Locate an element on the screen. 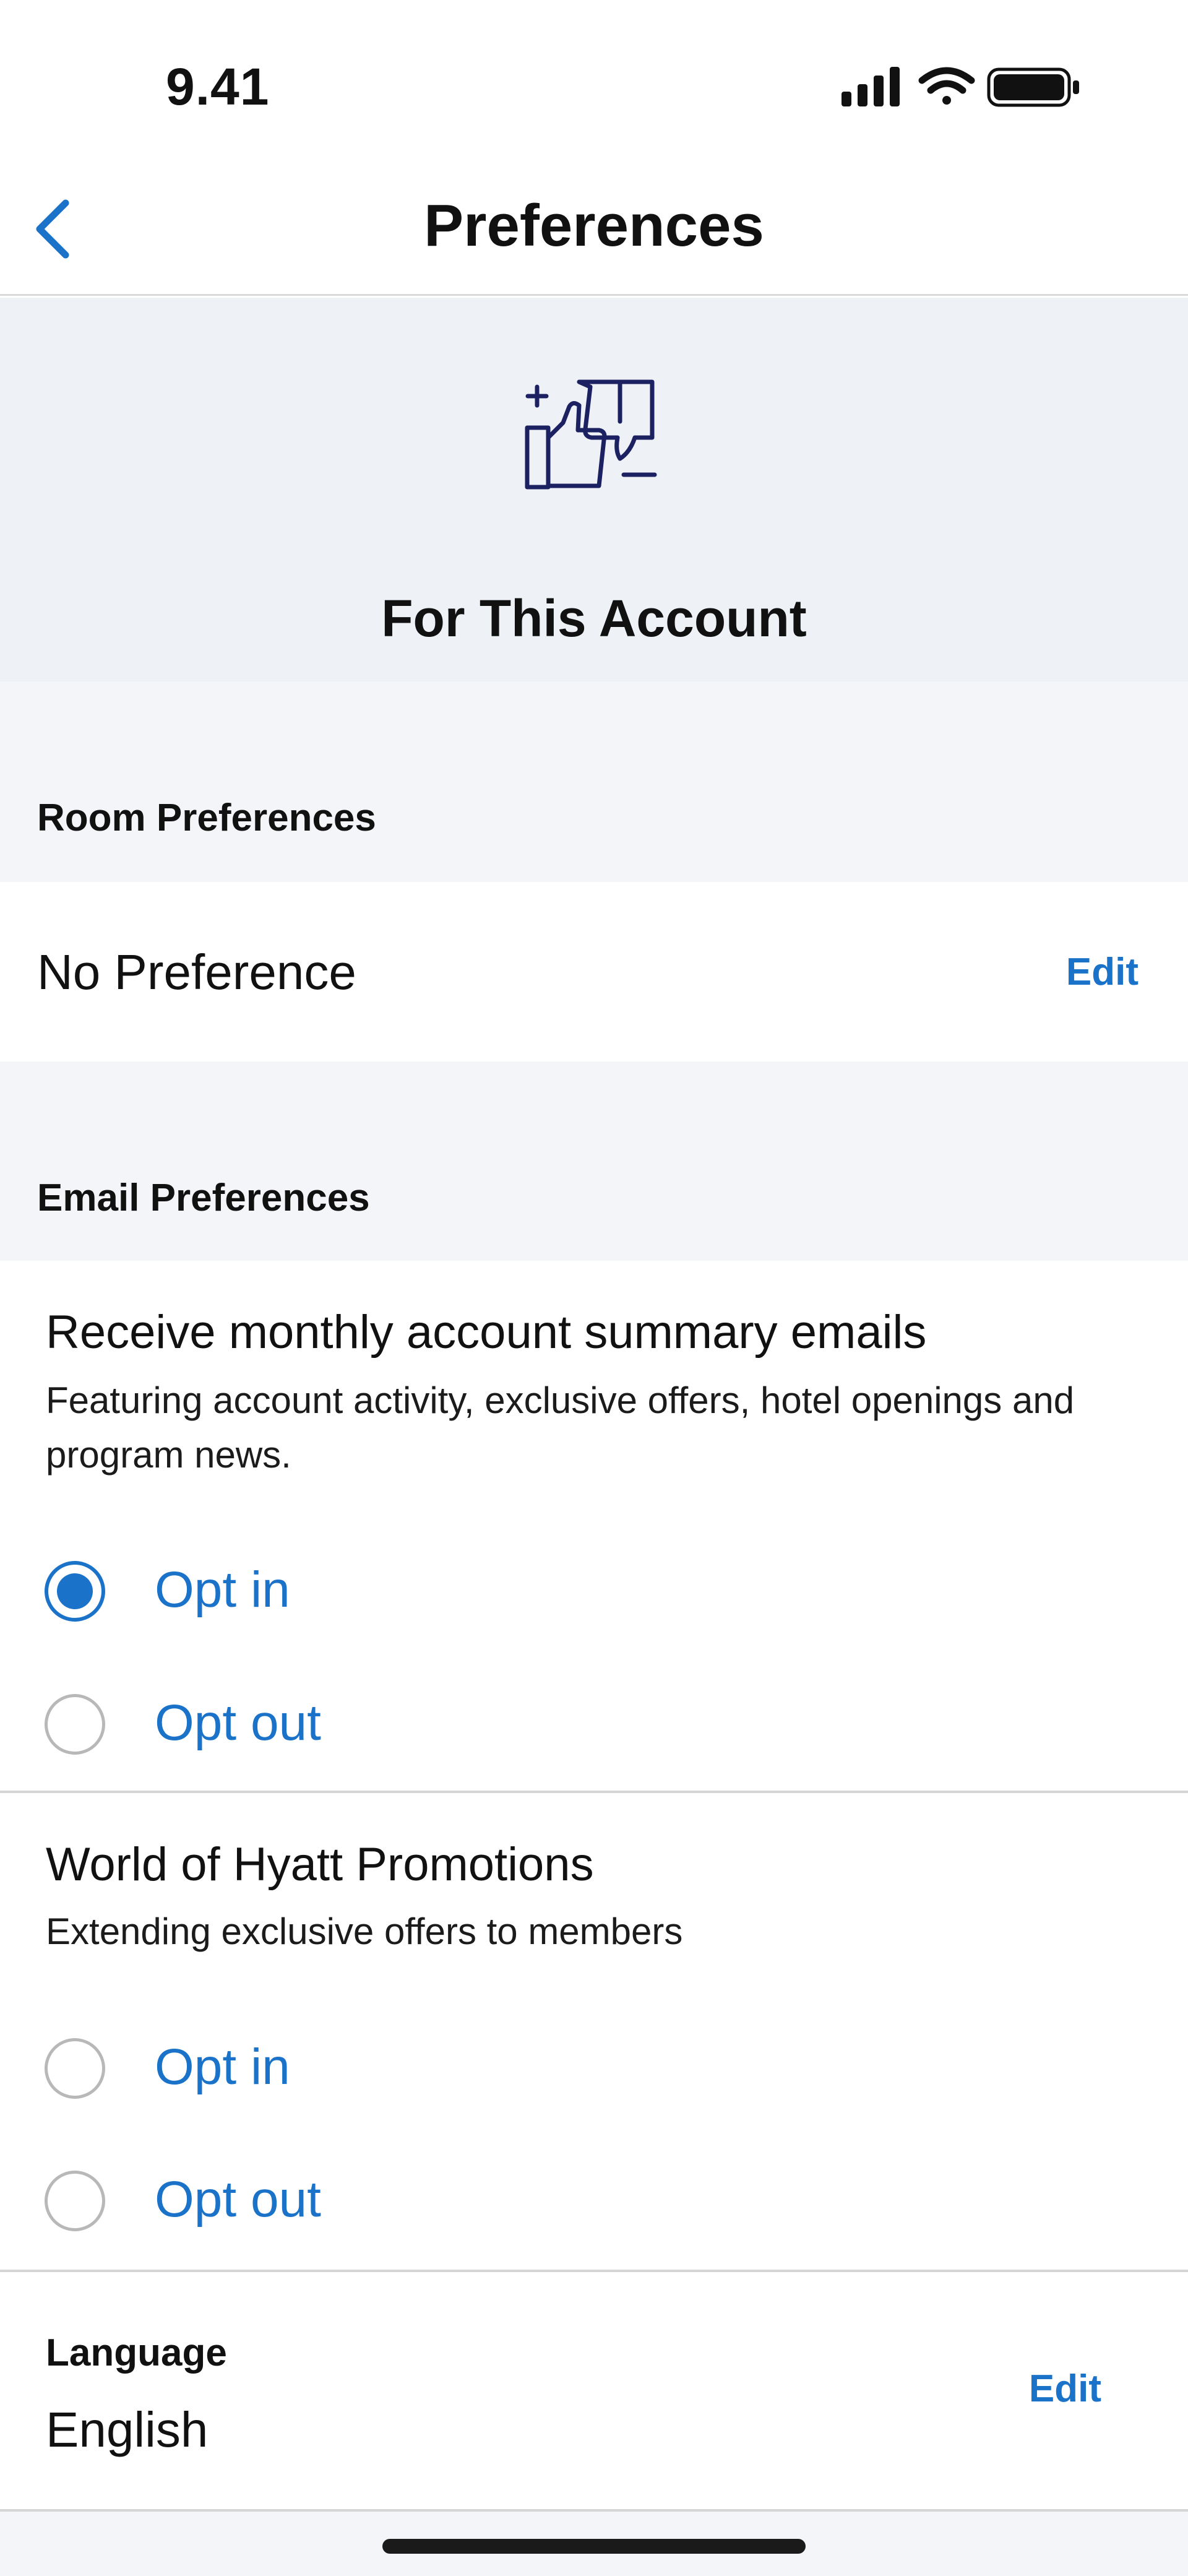 Image resolution: width=1188 pixels, height=2576 pixels. page-title: Preferences is located at coordinates (594, 225).